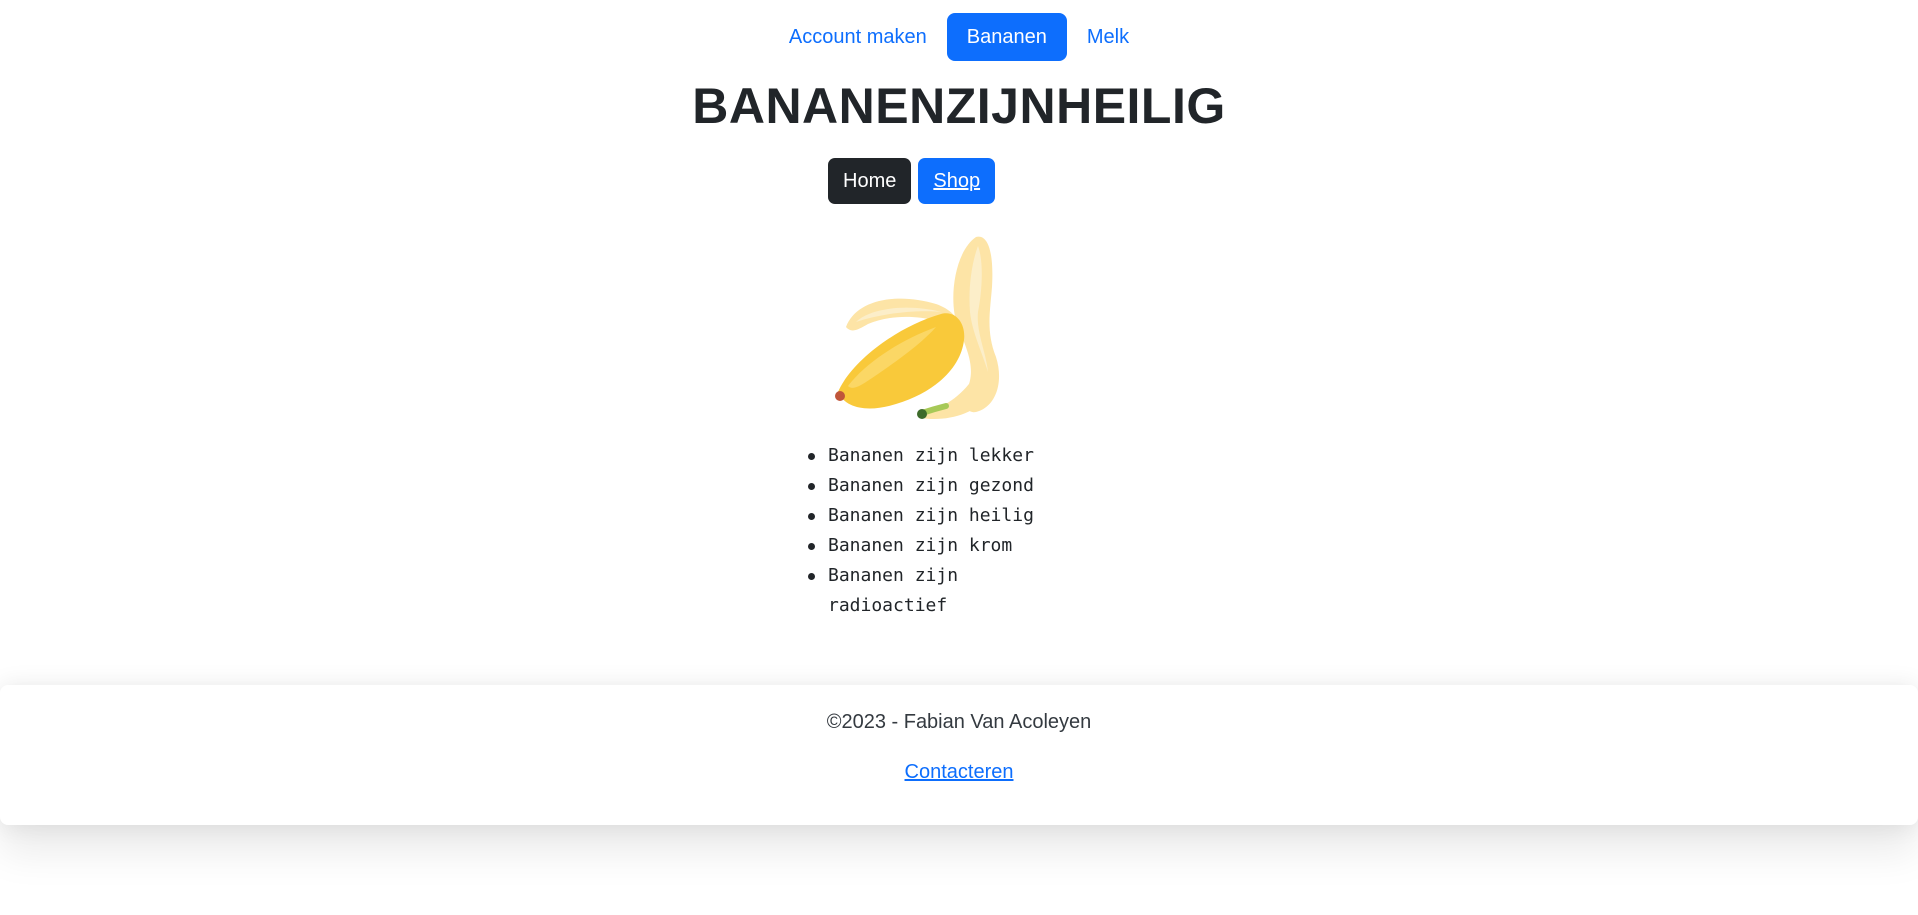 This screenshot has height=915, width=1918. Describe the element at coordinates (858, 37) in the screenshot. I see `nav-account-maken: Account maken` at that location.